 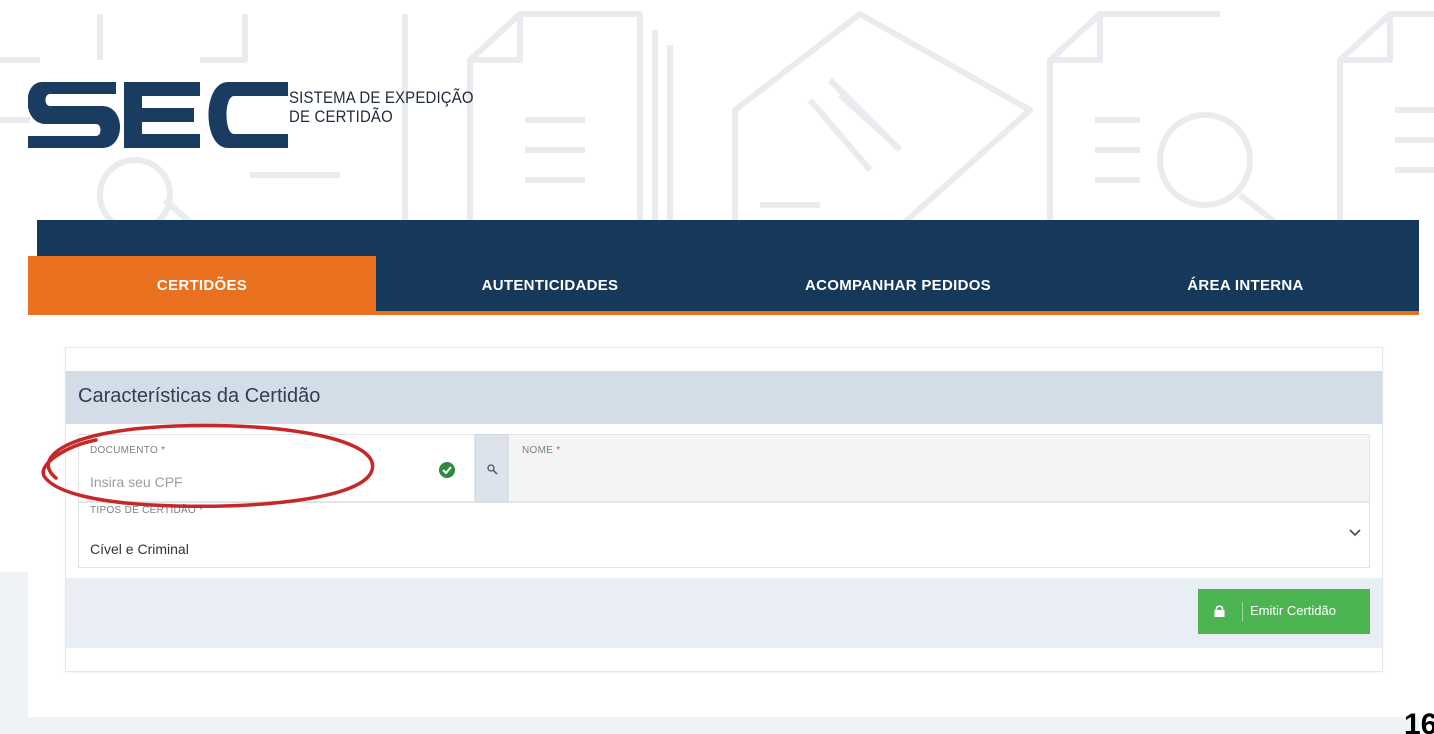 I want to click on card-title: Características da Certidão, so click(x=199, y=396).